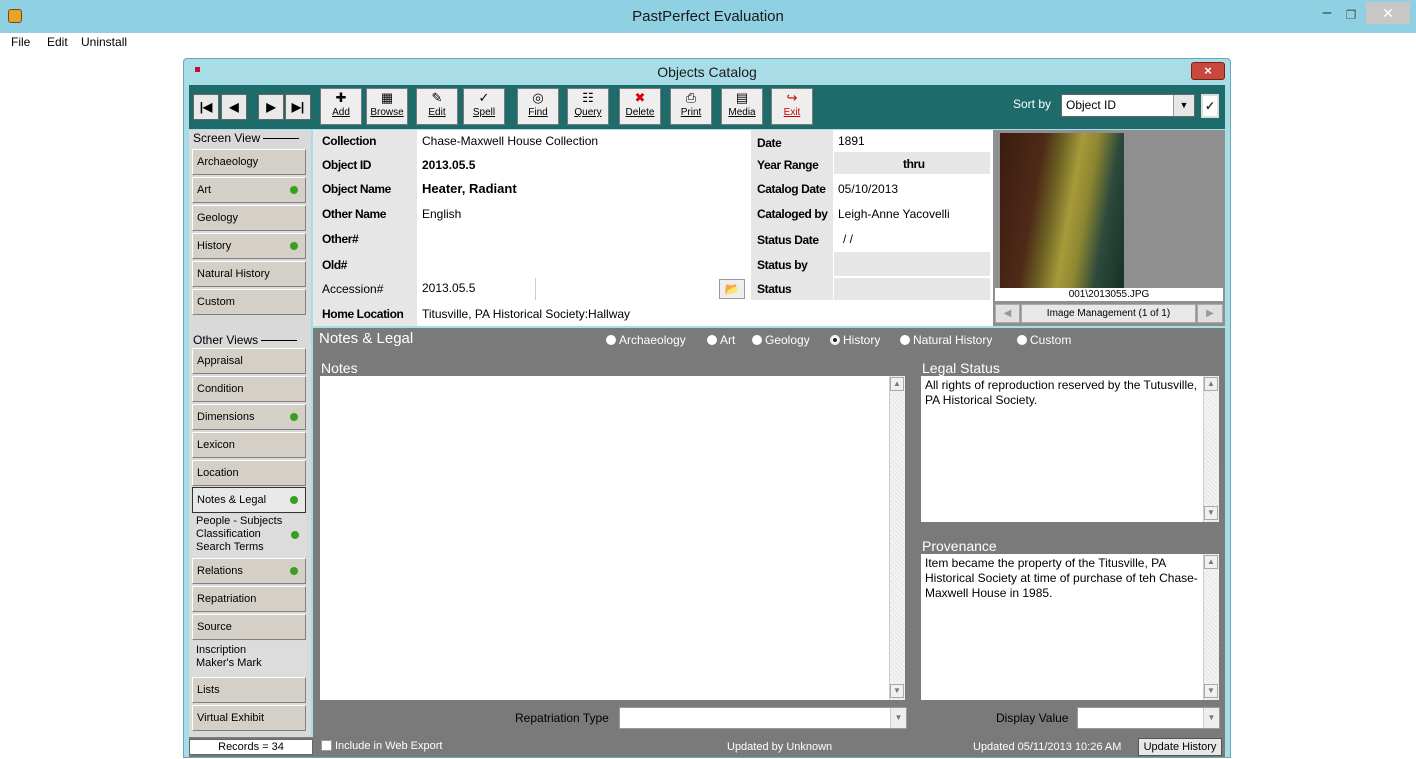 The image size is (1416, 759). I want to click on status-date-label: Status Date, so click(788, 240).